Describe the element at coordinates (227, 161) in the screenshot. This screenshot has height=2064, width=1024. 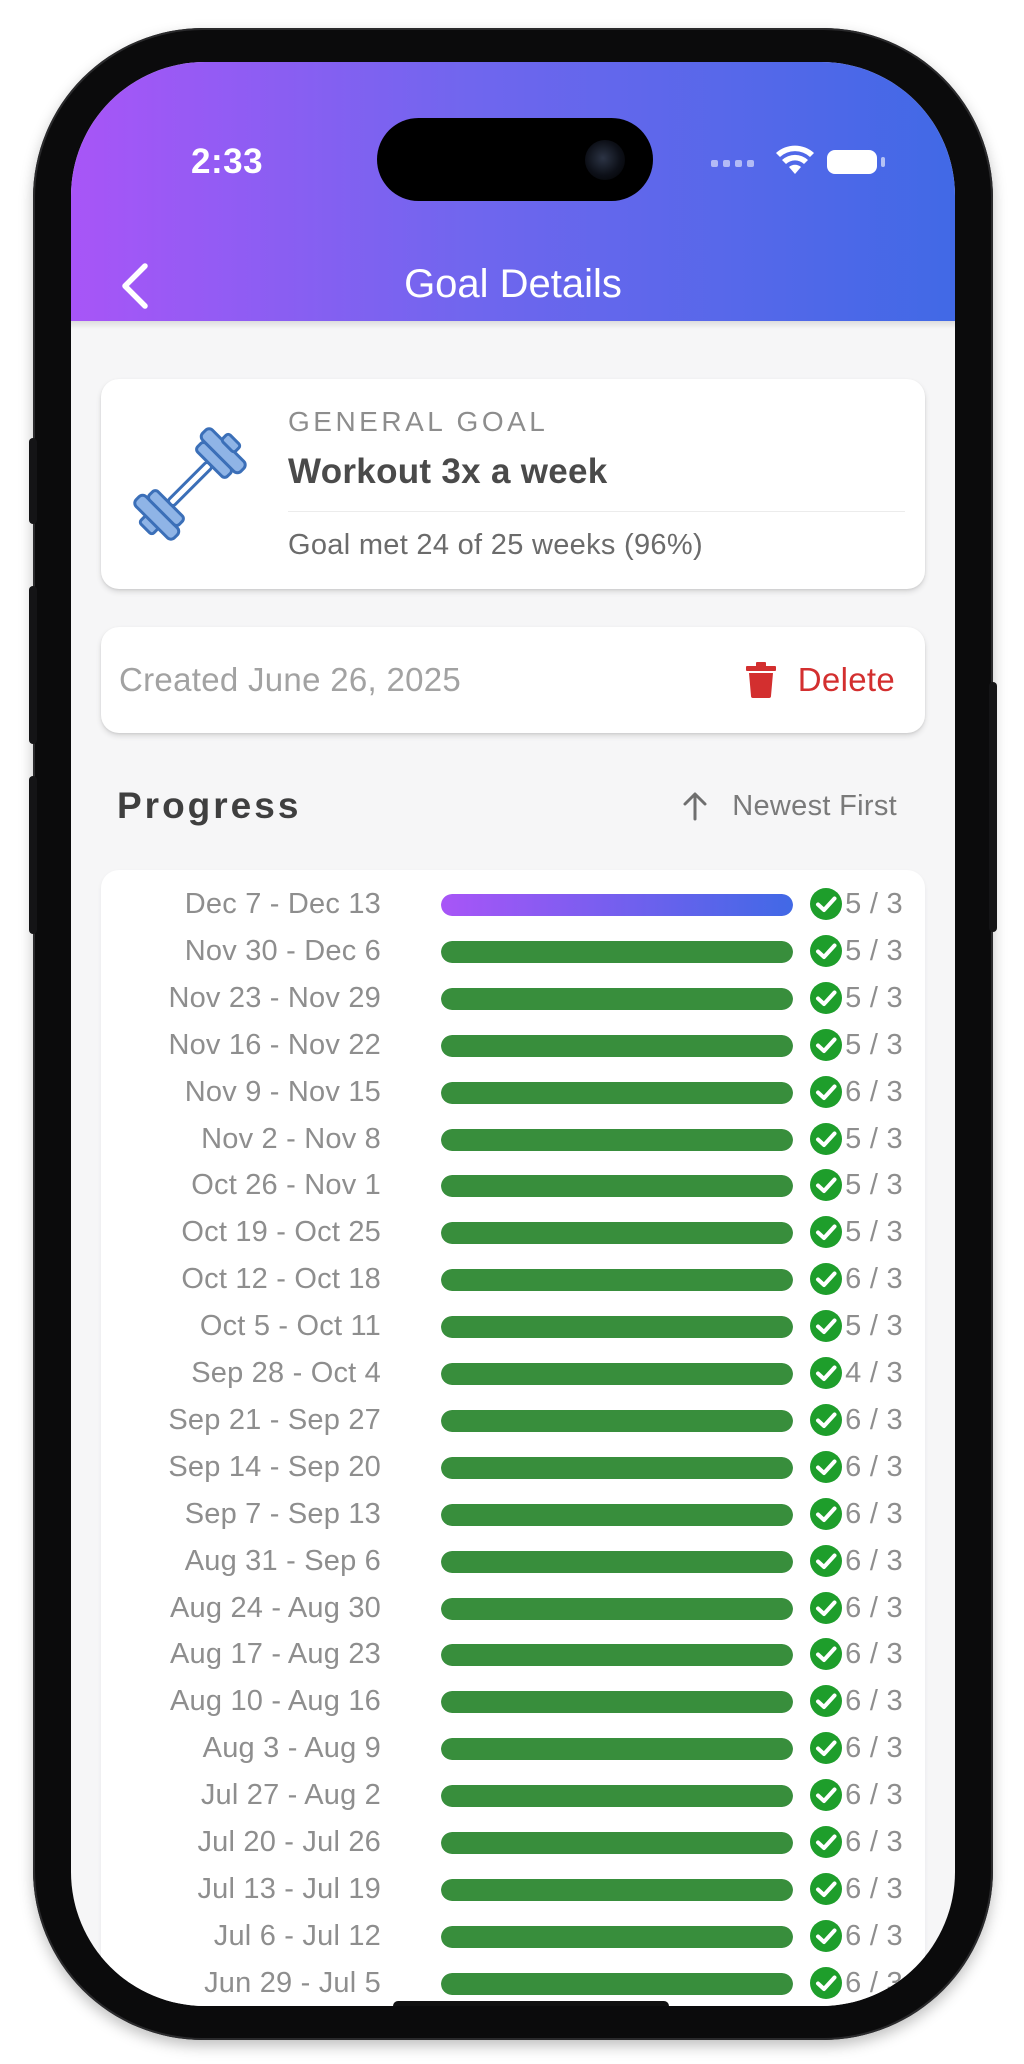
I see `status-time: 2:33` at that location.